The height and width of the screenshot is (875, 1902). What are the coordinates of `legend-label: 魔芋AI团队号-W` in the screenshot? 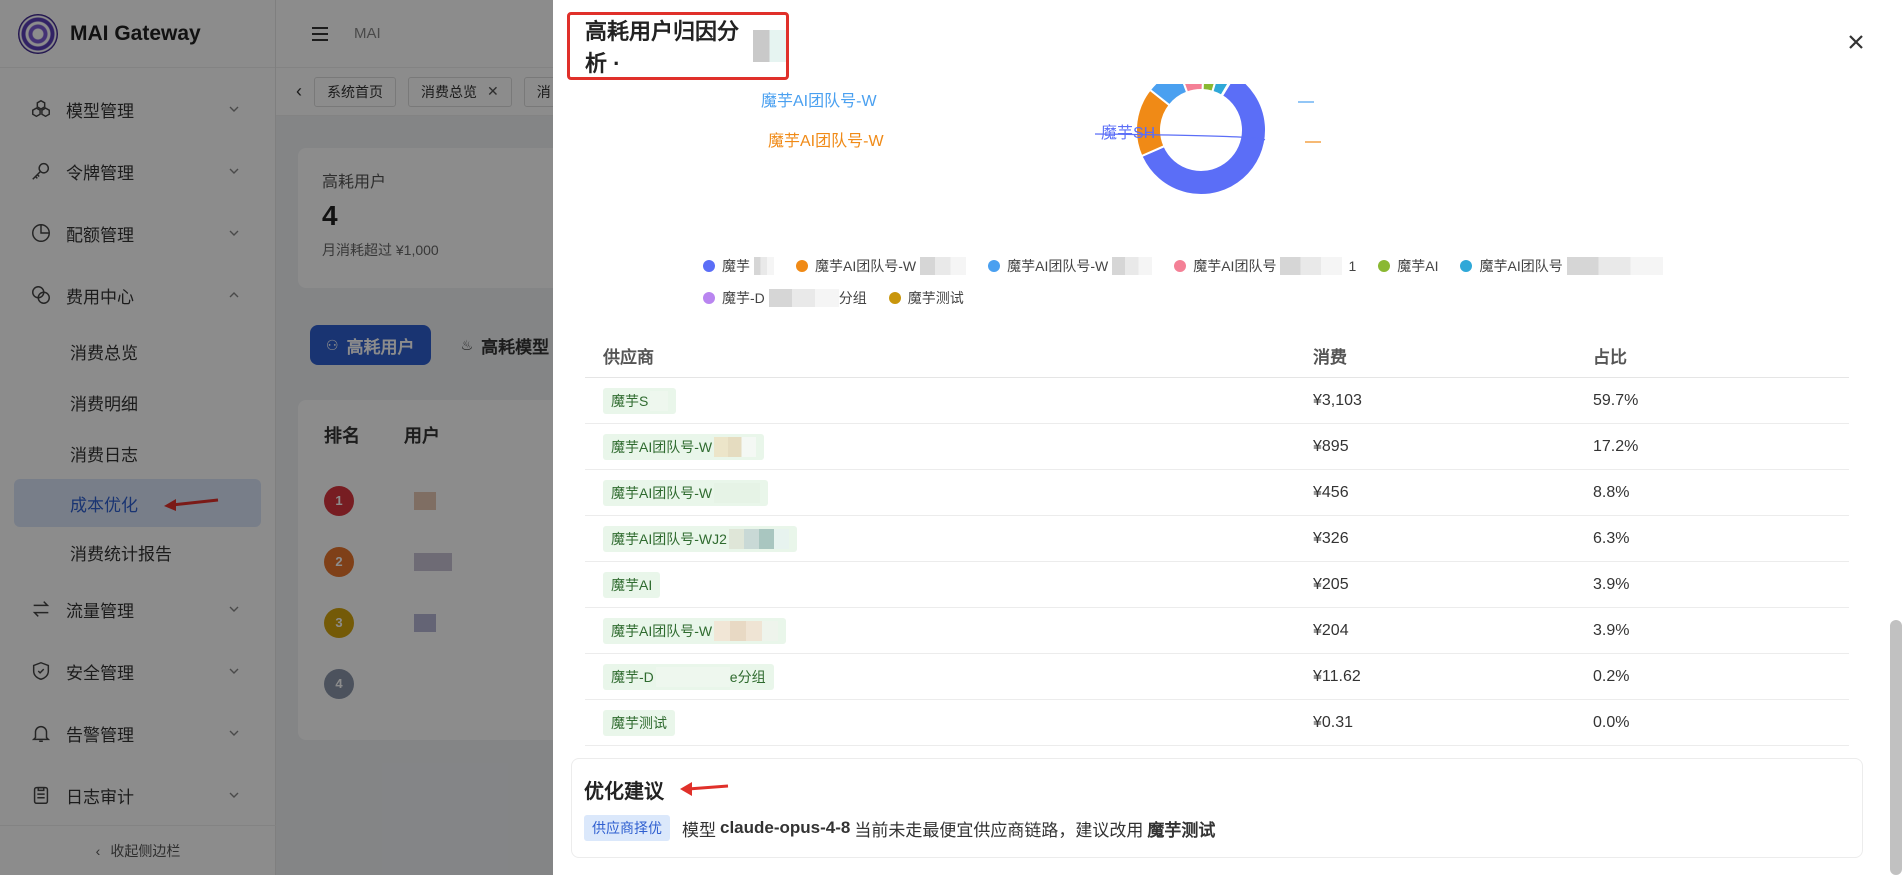 It's located at (1058, 266).